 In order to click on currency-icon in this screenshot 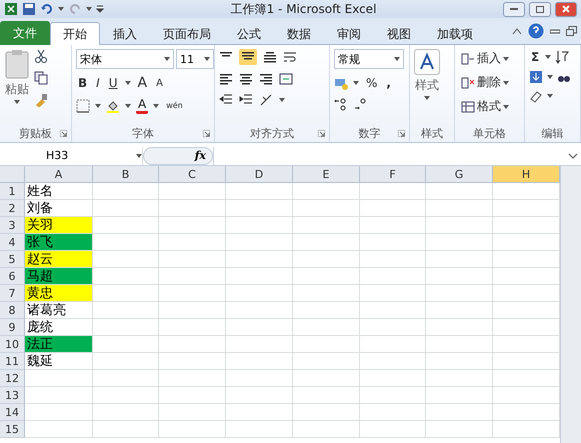, I will do `click(341, 83)`.